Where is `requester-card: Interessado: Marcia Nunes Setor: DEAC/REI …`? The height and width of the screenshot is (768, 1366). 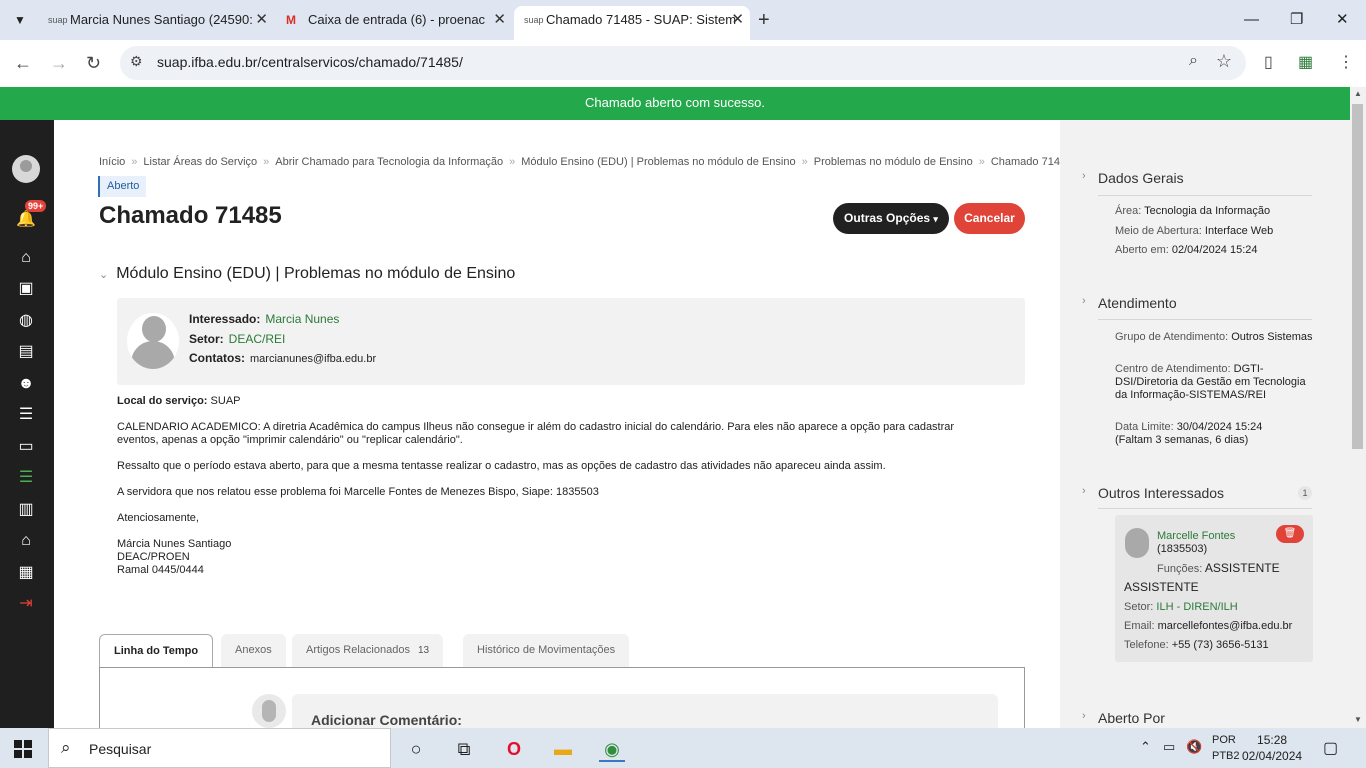
requester-card: Interessado: Marcia Nunes Setor: DEAC/REI … is located at coordinates (571, 341).